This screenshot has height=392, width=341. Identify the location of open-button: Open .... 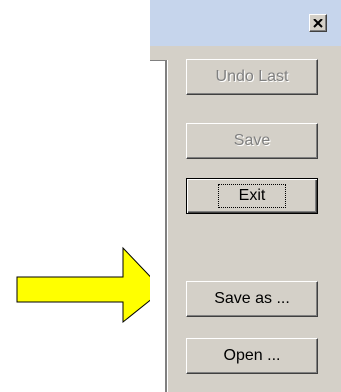
(252, 356).